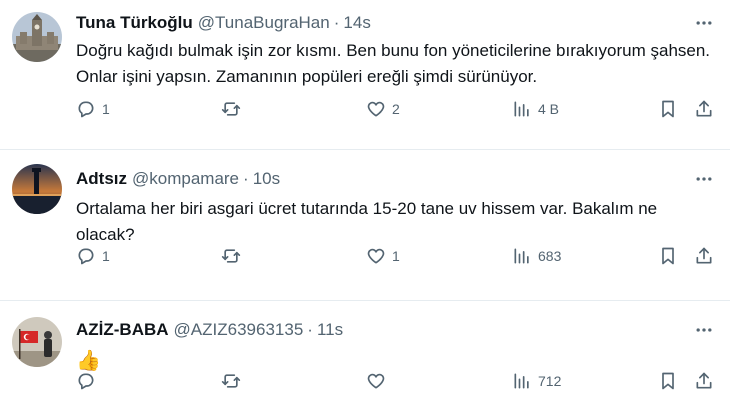 The width and height of the screenshot is (730, 420). What do you see at coordinates (536, 256) in the screenshot?
I see `views-button: 683` at bounding box center [536, 256].